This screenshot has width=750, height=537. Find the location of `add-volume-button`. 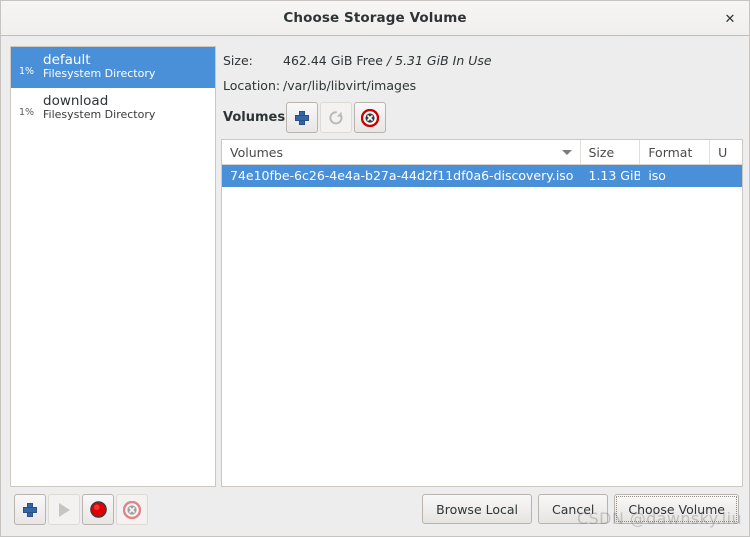

add-volume-button is located at coordinates (302, 117).